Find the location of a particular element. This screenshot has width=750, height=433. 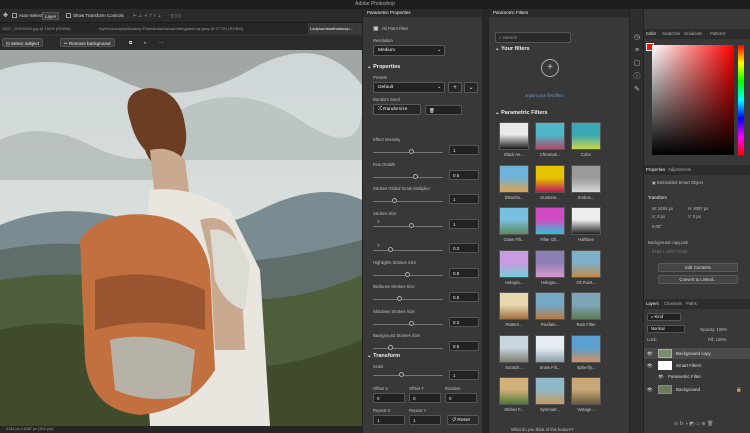

move-tool-icon: ✥ is located at coordinates (5, 16).